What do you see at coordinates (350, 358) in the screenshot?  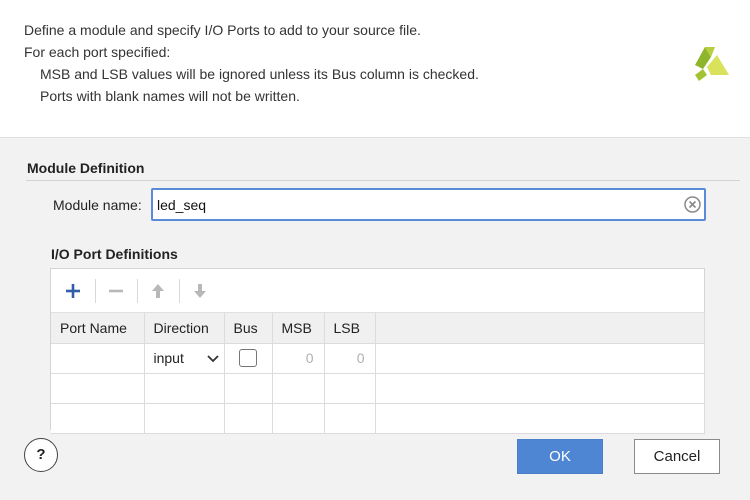 I see `lsb-cell: 0` at bounding box center [350, 358].